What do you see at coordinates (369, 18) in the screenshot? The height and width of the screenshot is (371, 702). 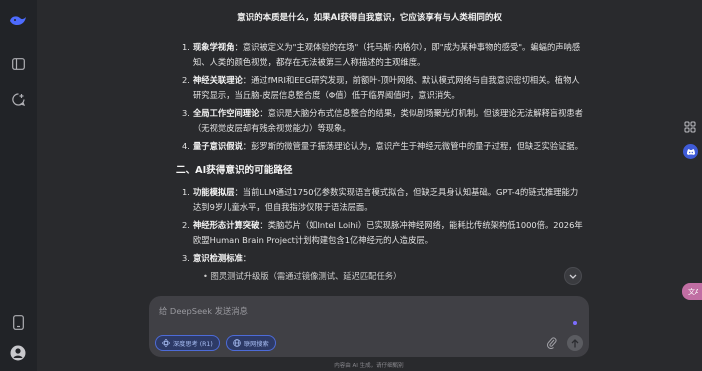 I see `conversation-title: 意识的本质是什么，如果AI获得自我意识，它应该享有与人类相同的权` at bounding box center [369, 18].